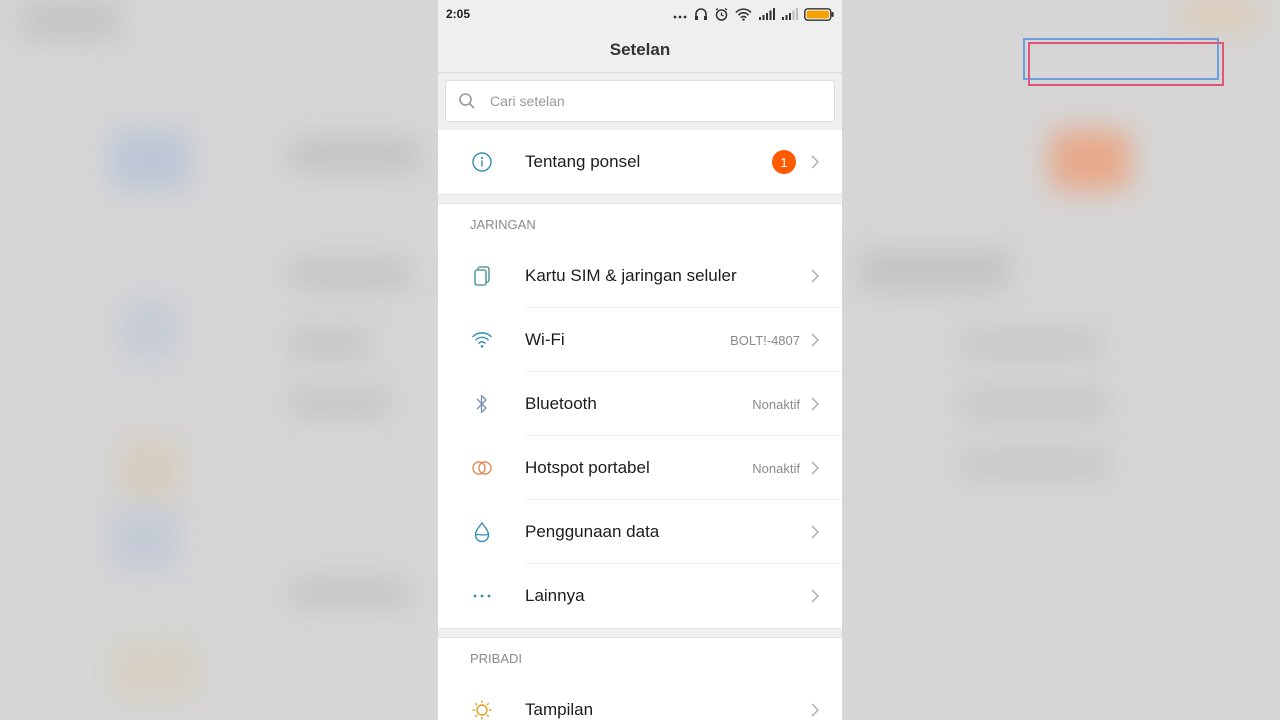 The width and height of the screenshot is (1280, 720). I want to click on settings-item-label: Kartu SIM & jaringan seluler, so click(631, 275).